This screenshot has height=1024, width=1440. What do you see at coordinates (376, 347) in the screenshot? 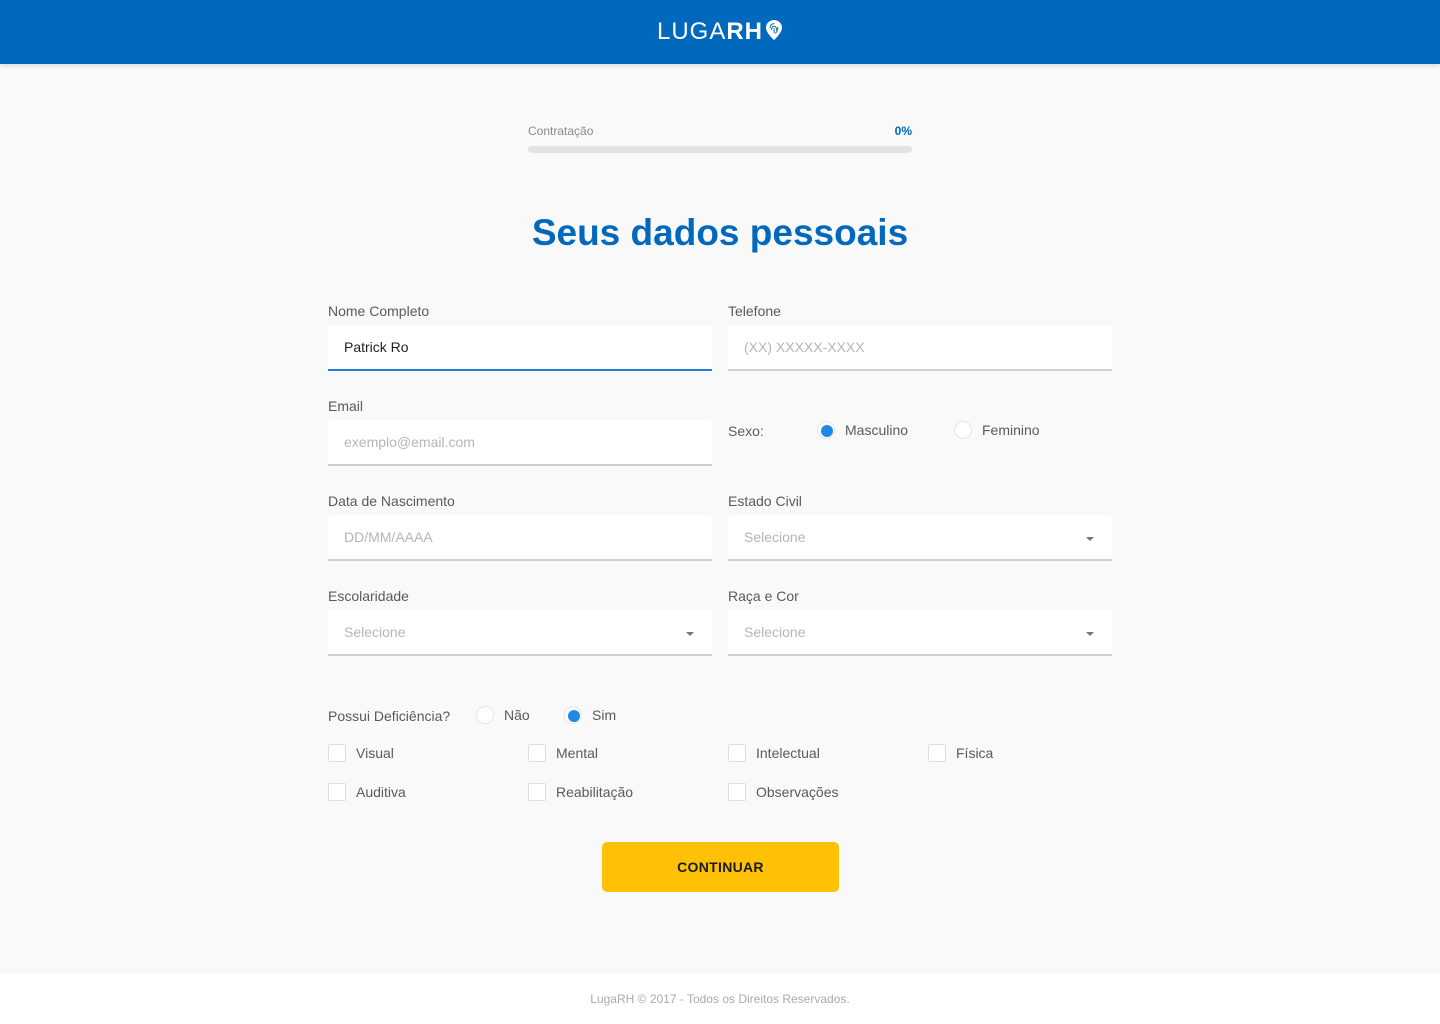
I see `full-name-value: Patrick Ro` at bounding box center [376, 347].